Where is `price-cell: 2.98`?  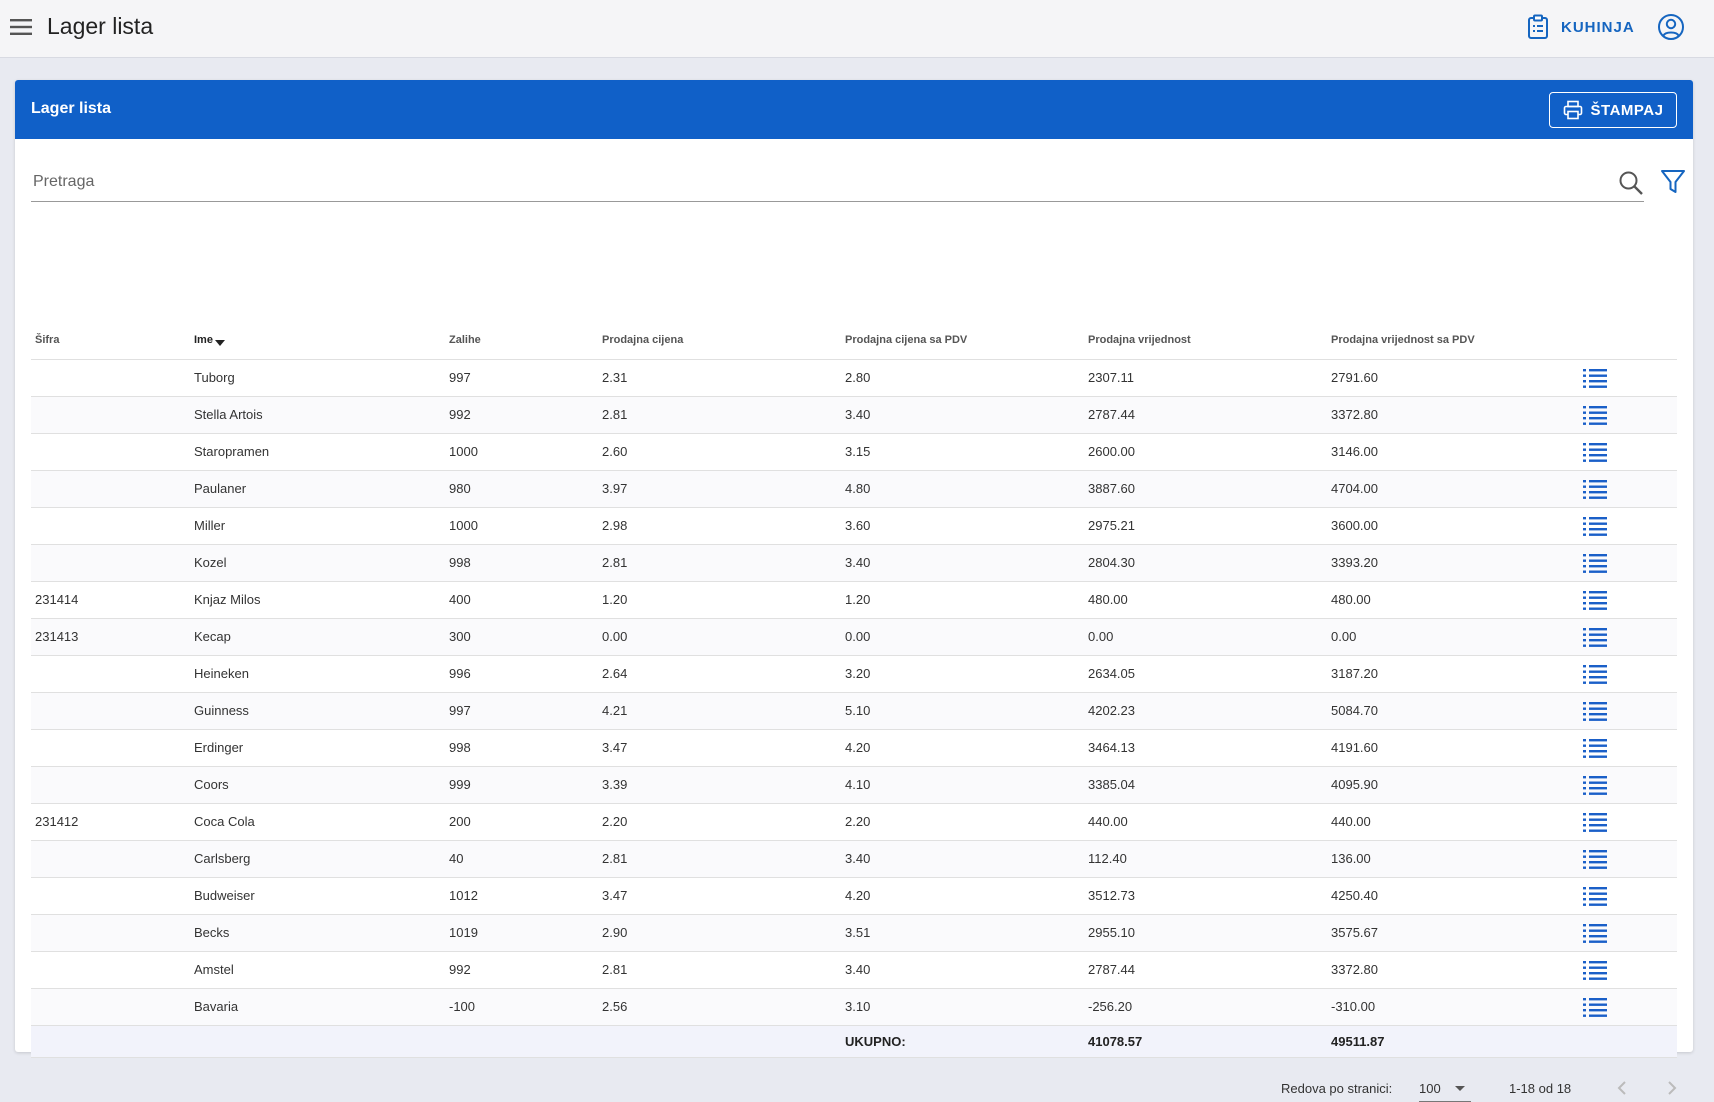 price-cell: 2.98 is located at coordinates (719, 526).